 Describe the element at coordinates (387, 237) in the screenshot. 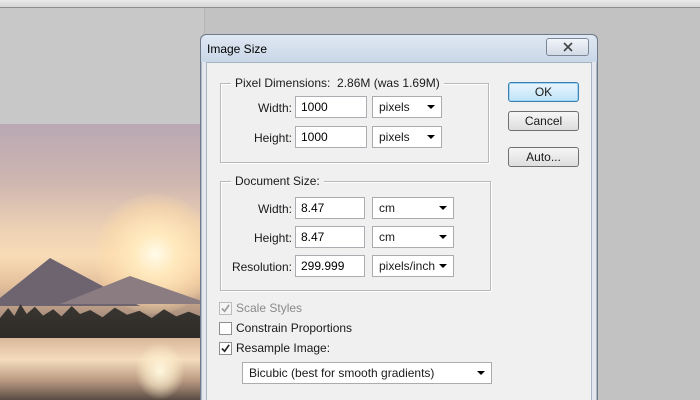

I see `doc-height-unit-value: cm` at that location.